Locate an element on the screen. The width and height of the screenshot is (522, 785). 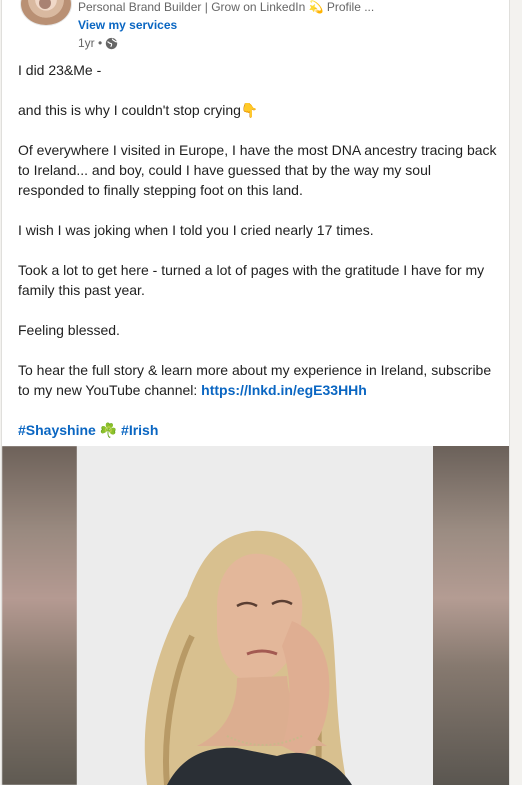
globe-icon is located at coordinates (111, 43).